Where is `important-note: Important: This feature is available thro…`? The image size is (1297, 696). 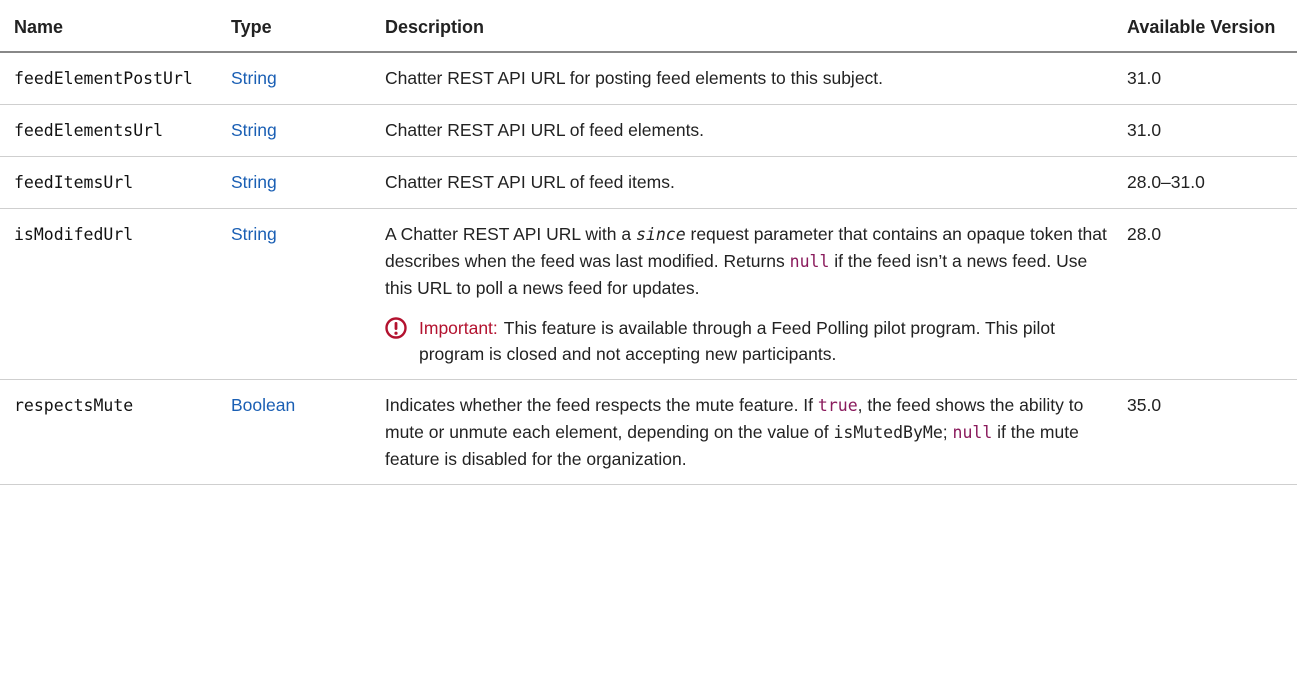 important-note: Important: This feature is available thro… is located at coordinates (748, 341).